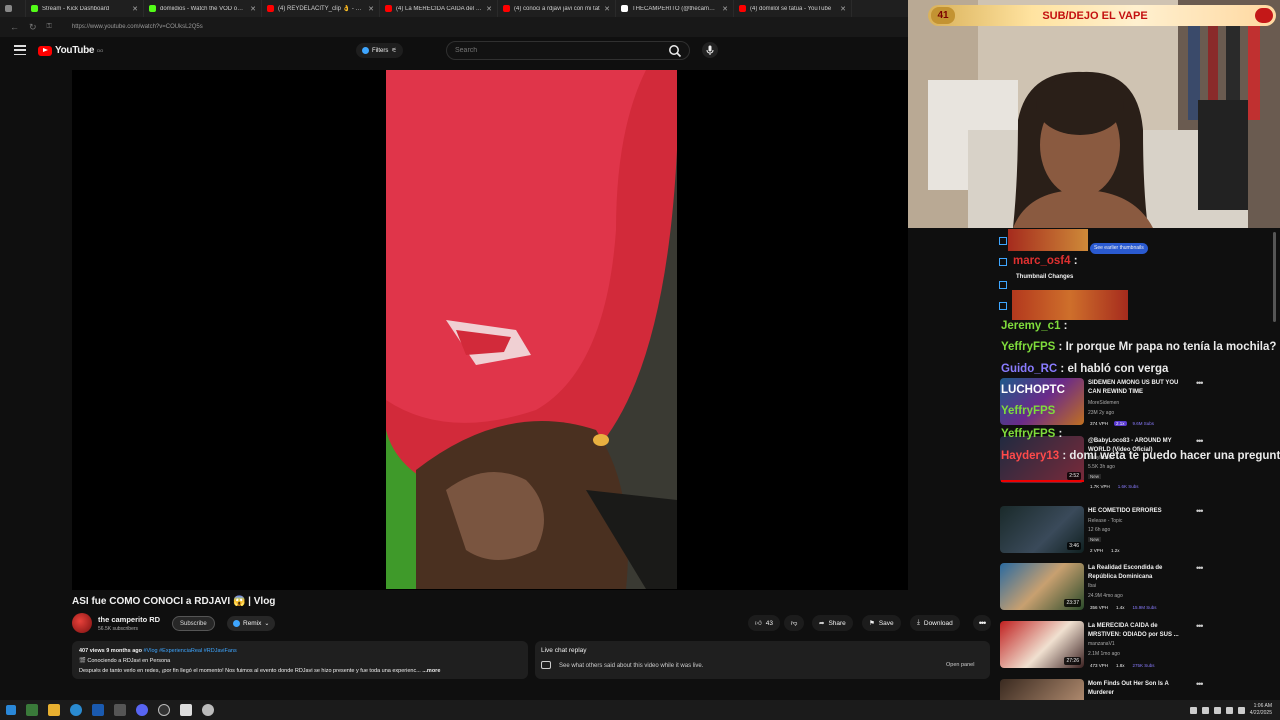 The height and width of the screenshot is (720, 1280). What do you see at coordinates (1042, 529) in the screenshot?
I see `video-thumbnail: 3:46` at bounding box center [1042, 529].